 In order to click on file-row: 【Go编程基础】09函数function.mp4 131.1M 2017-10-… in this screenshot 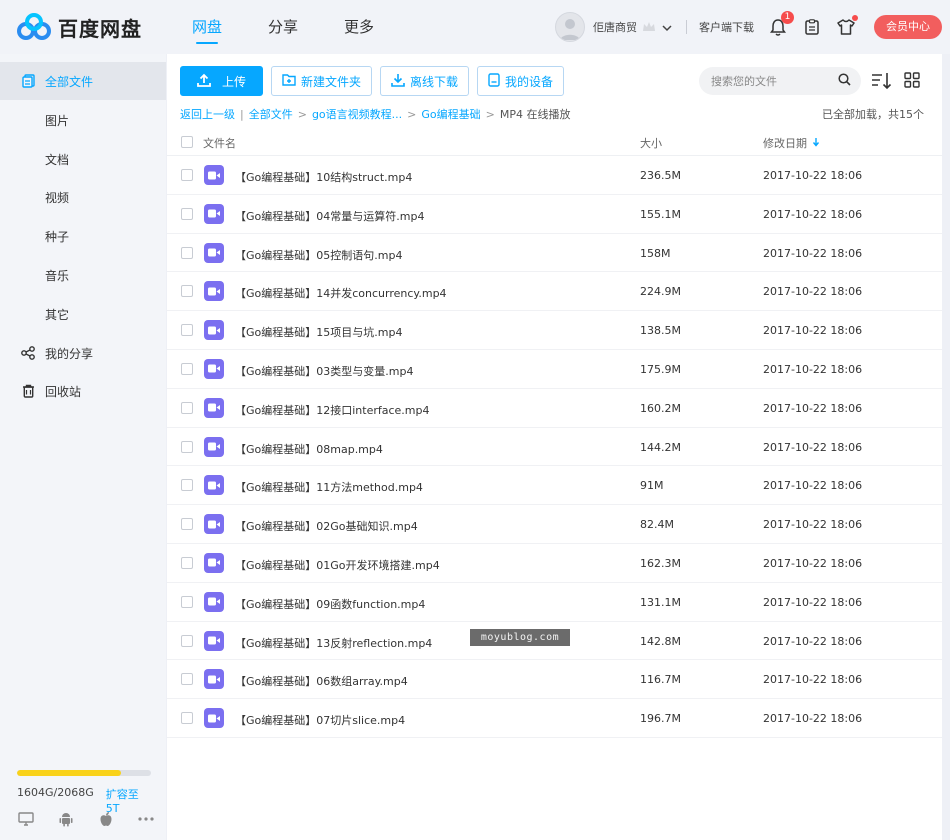, I will do `click(554, 602)`.